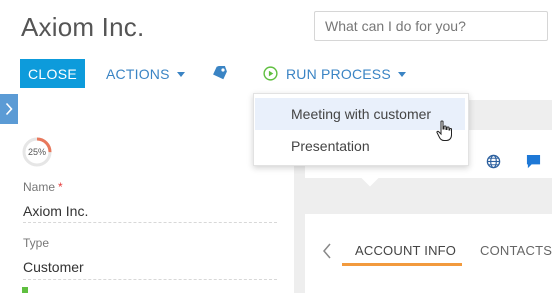  Describe the element at coordinates (39, 187) in the screenshot. I see `name-label-text: Name` at that location.